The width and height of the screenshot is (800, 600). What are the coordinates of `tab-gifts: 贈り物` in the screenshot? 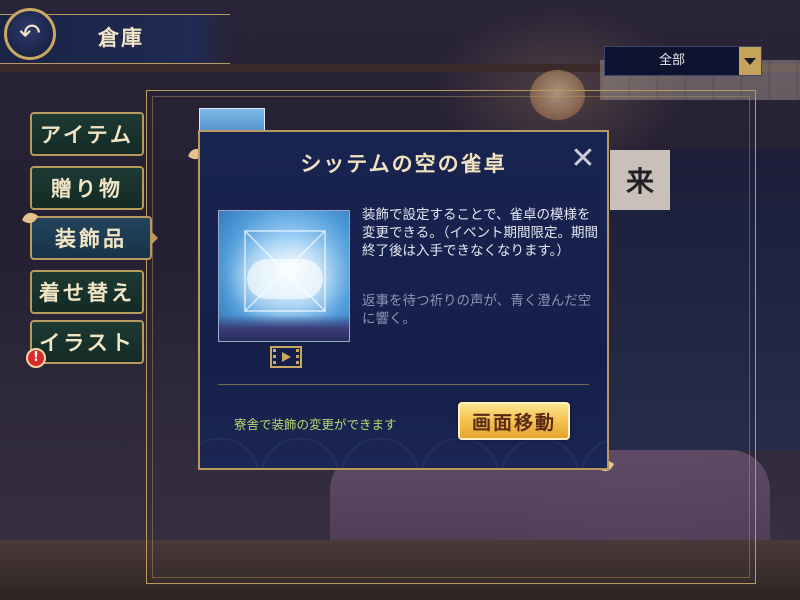 It's located at (87, 188).